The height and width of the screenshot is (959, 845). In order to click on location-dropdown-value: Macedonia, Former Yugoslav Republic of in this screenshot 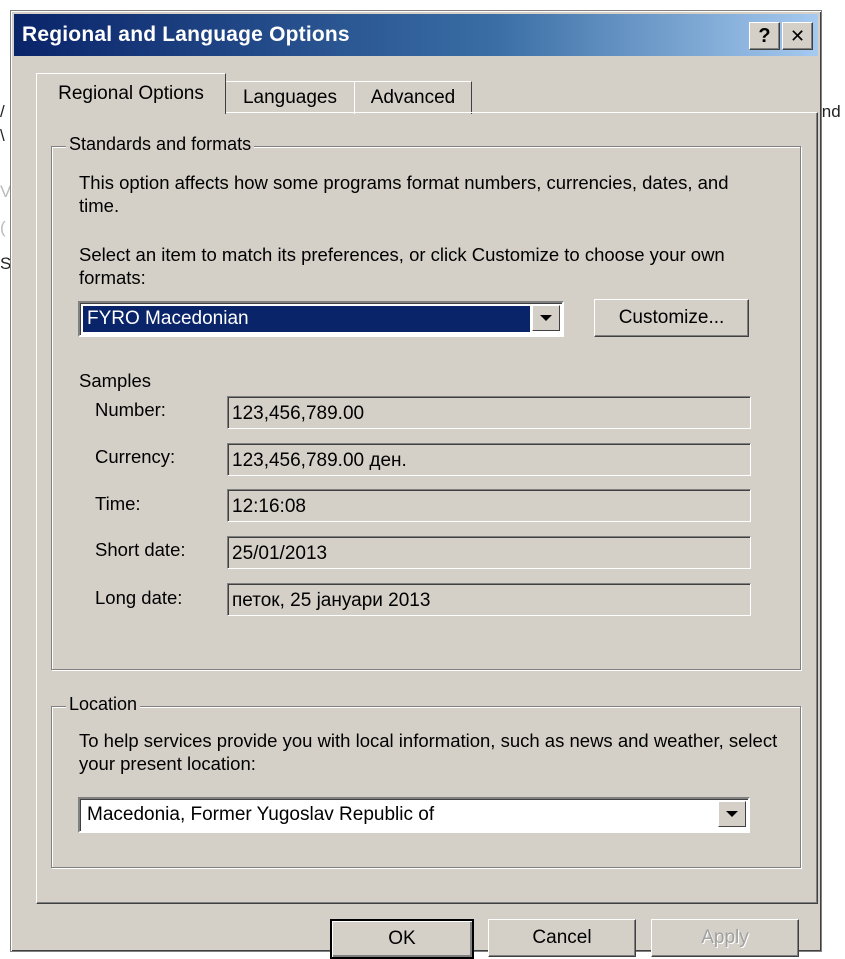, I will do `click(261, 814)`.